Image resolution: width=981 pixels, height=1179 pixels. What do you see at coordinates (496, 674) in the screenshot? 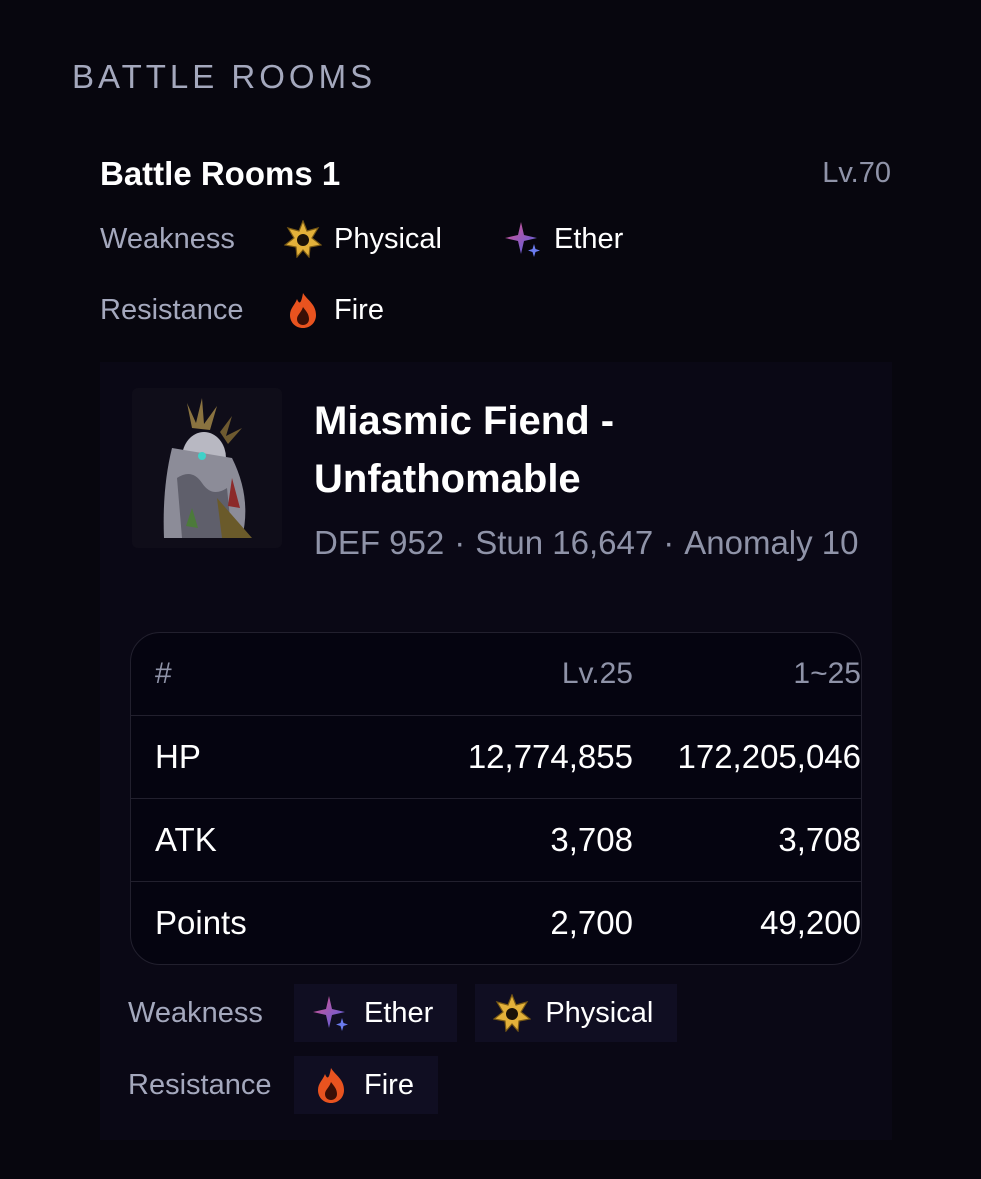
I see `table-header-row: # Lv.25 1~25` at bounding box center [496, 674].